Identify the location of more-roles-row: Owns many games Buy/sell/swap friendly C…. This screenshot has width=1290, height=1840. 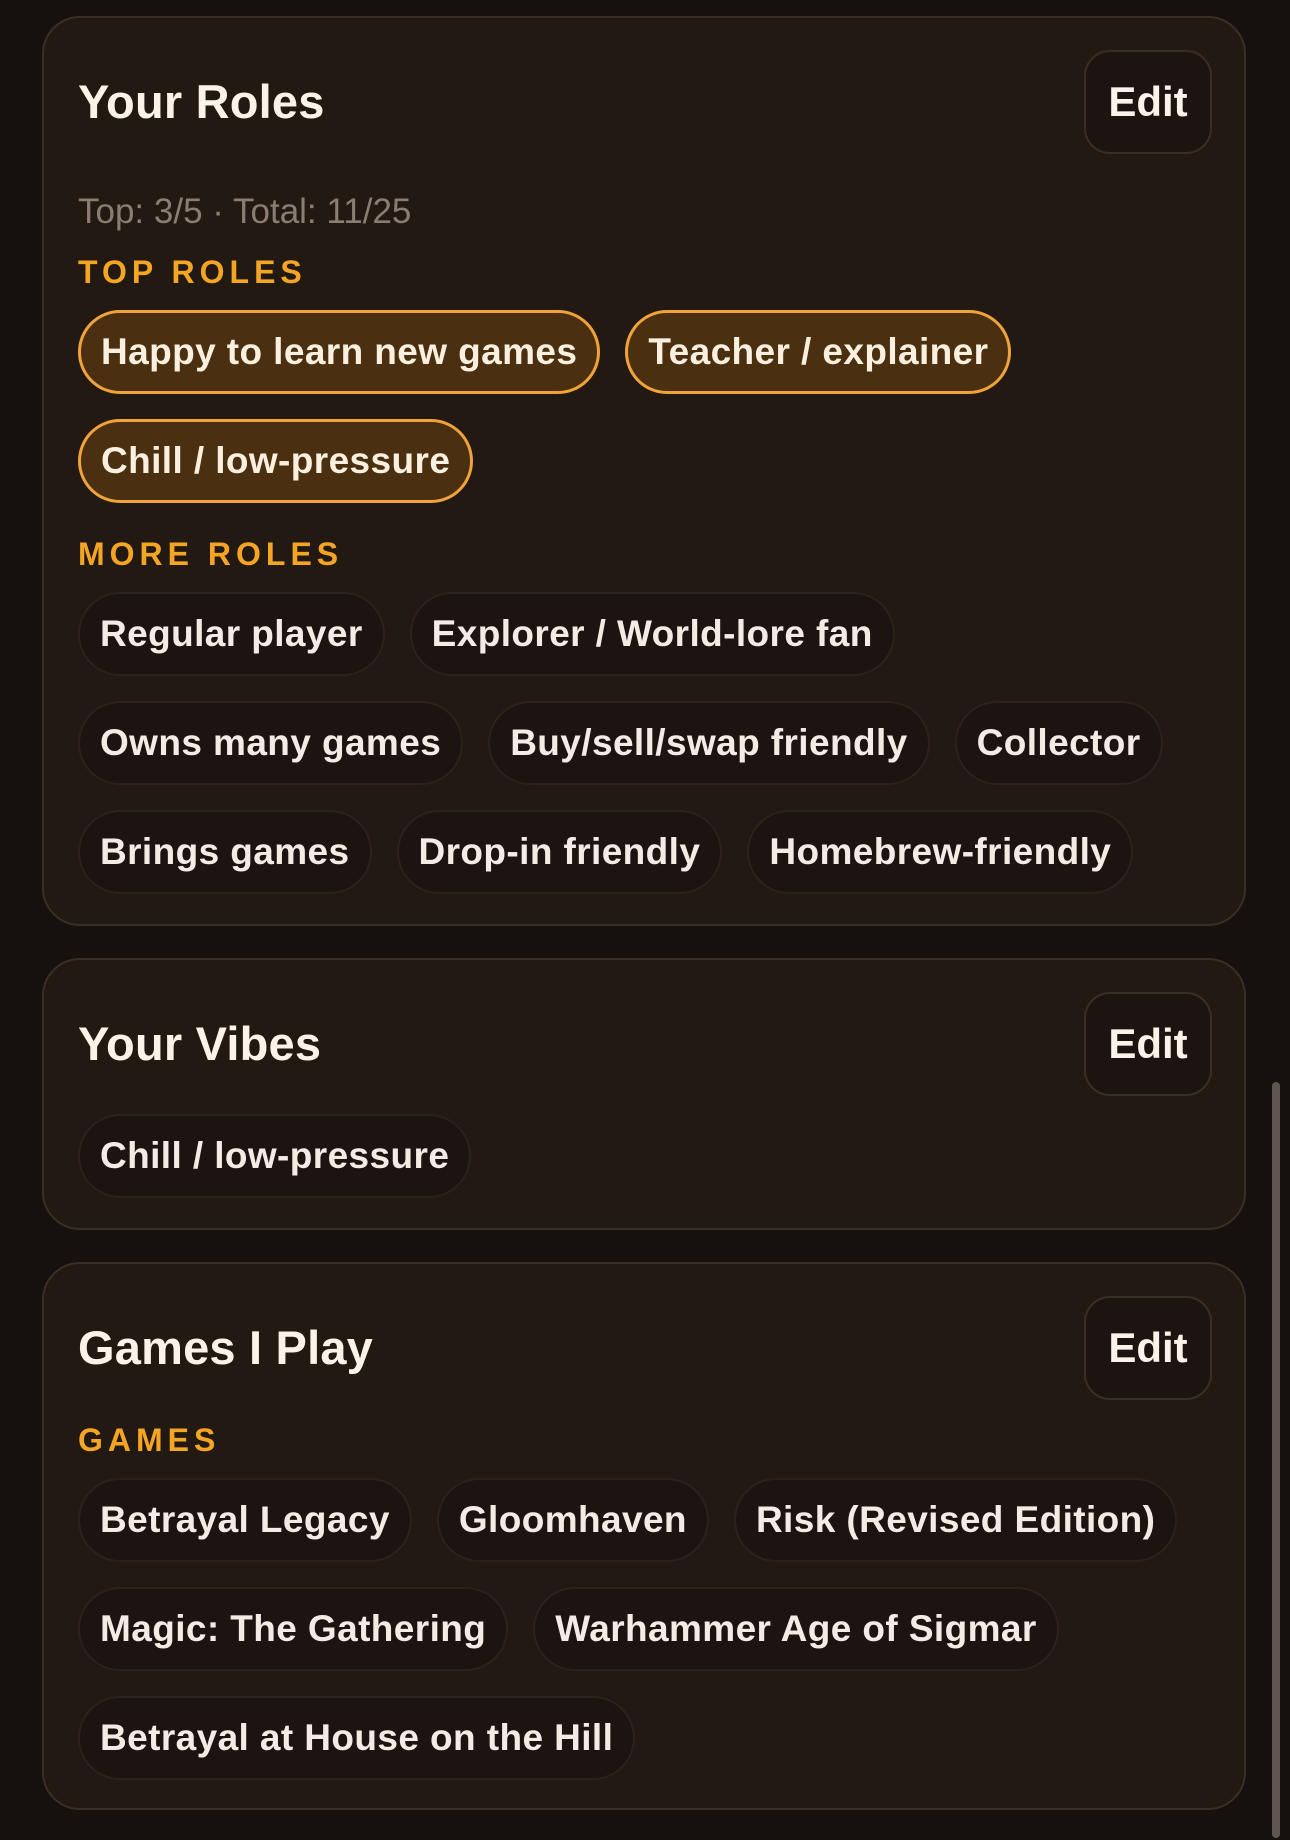
(620, 743).